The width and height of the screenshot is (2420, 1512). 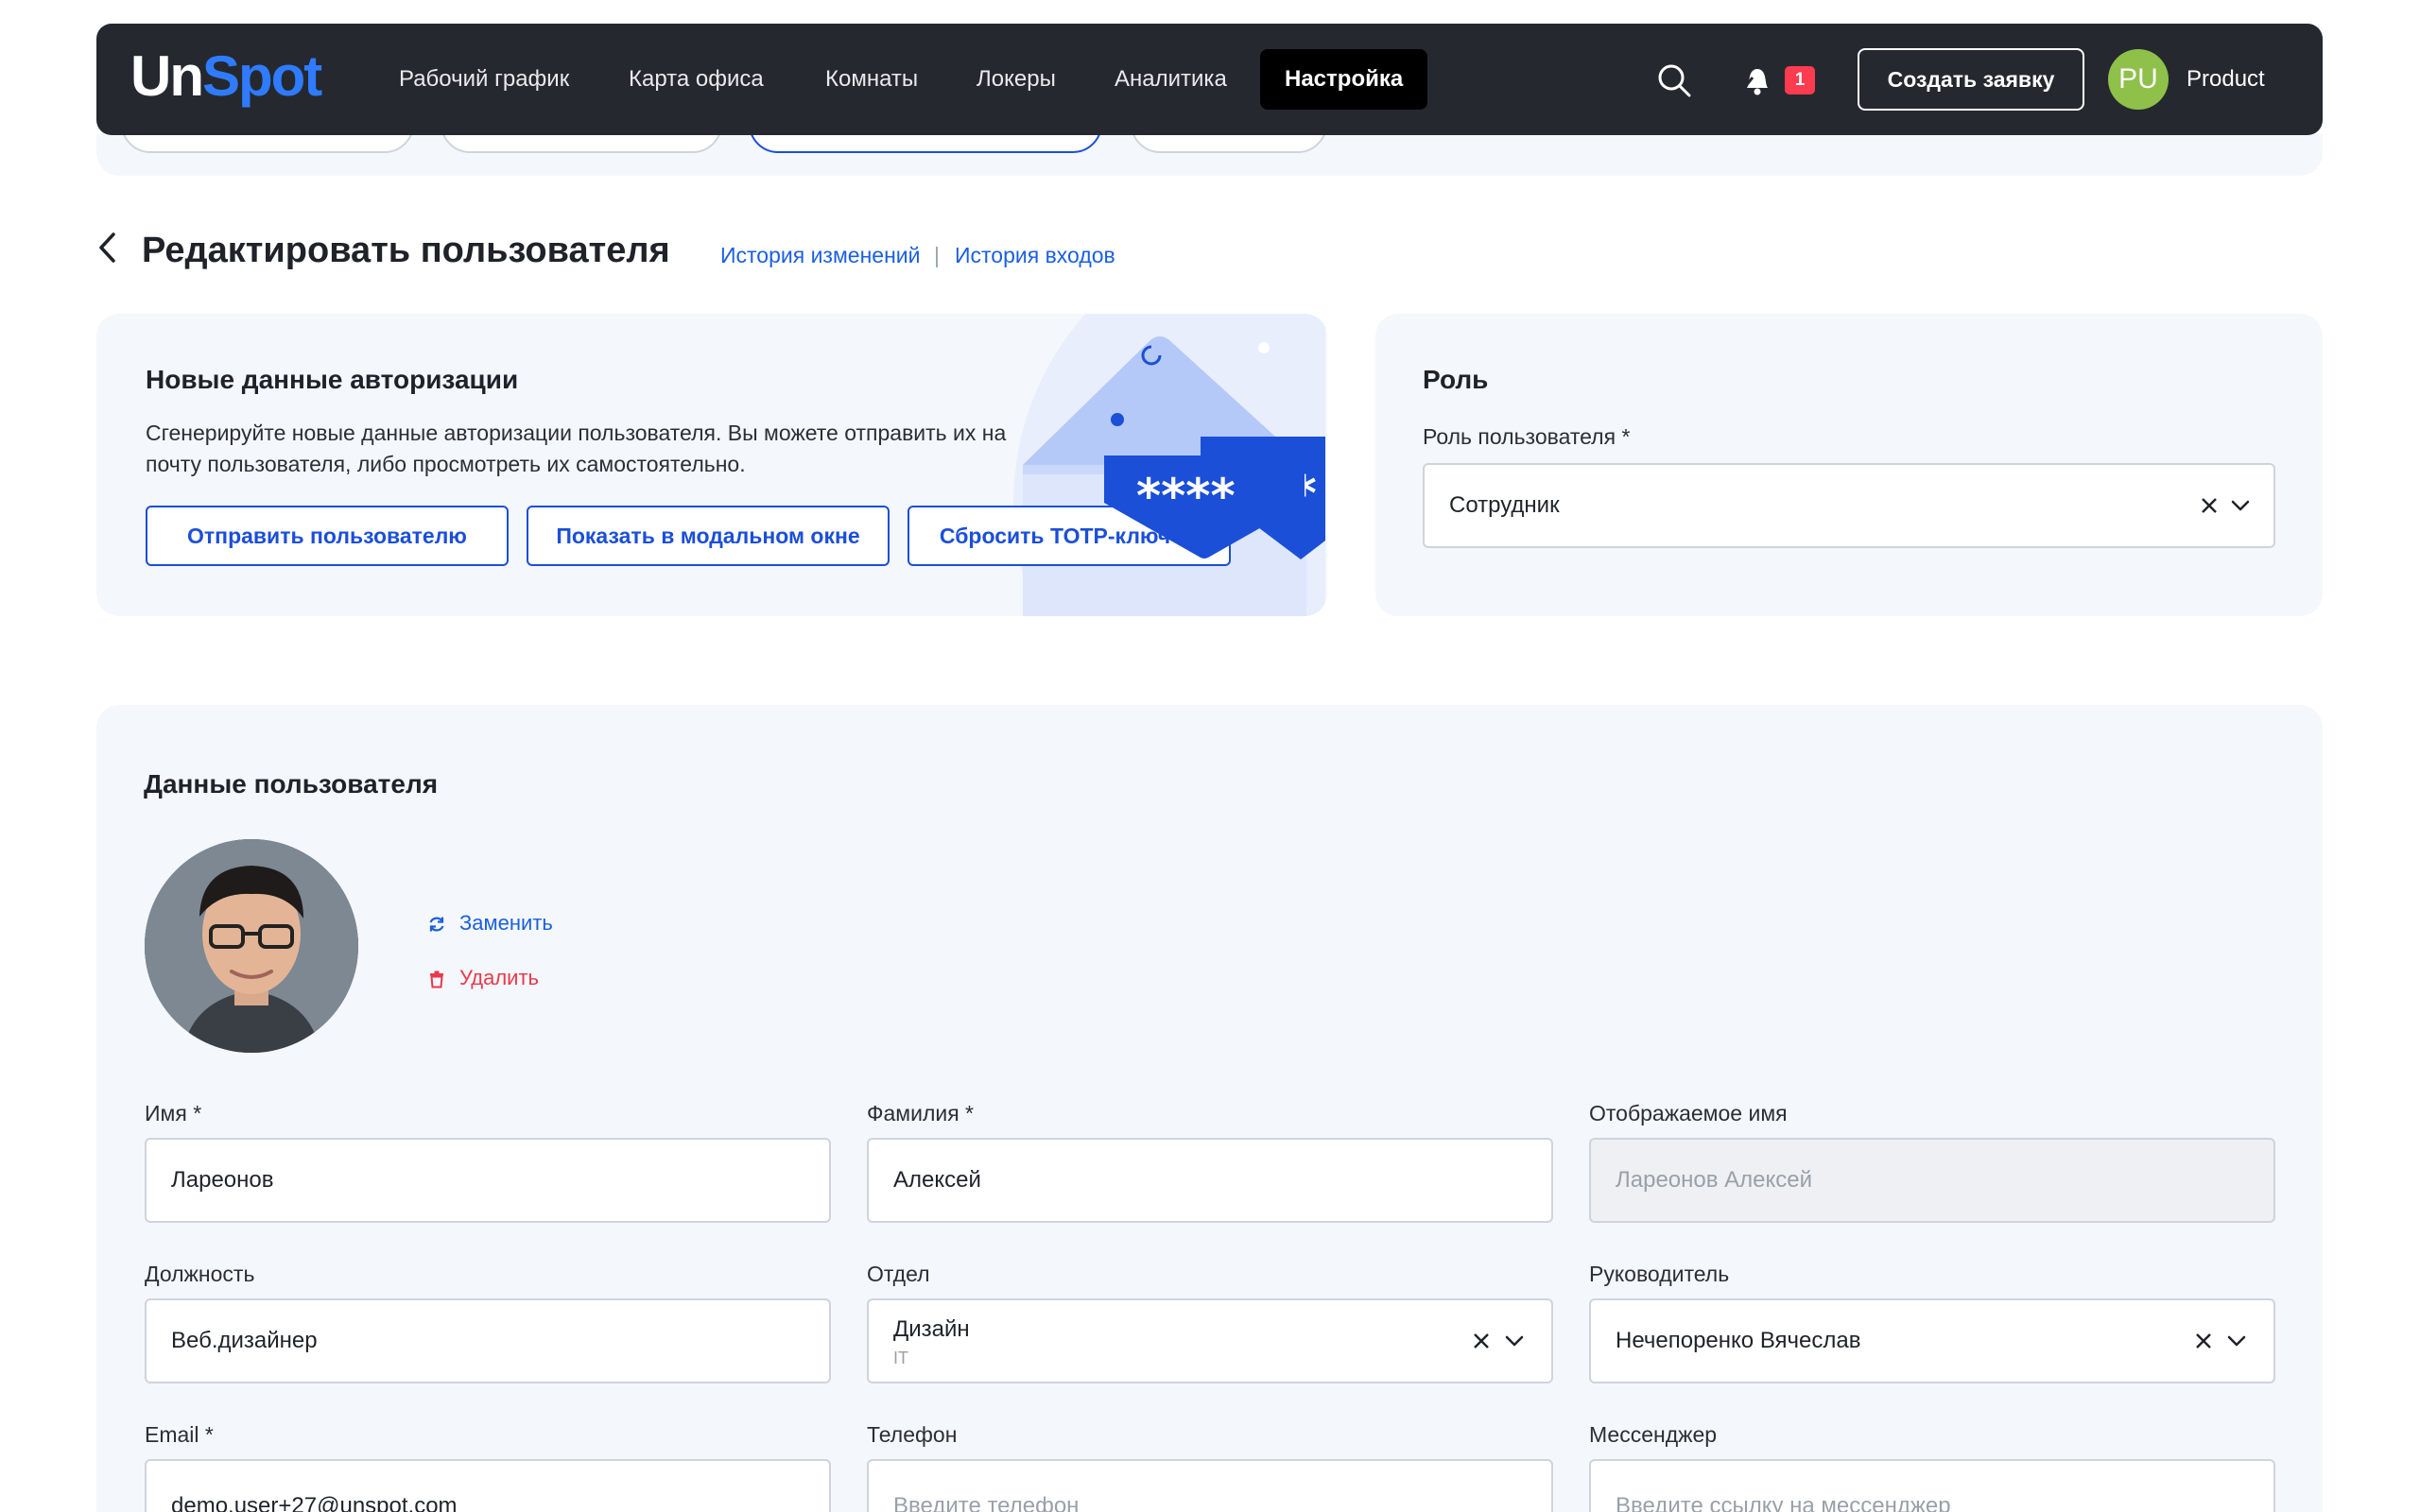 I want to click on manager-select: Нечепоренко Вячеслав, so click(x=1932, y=1340).